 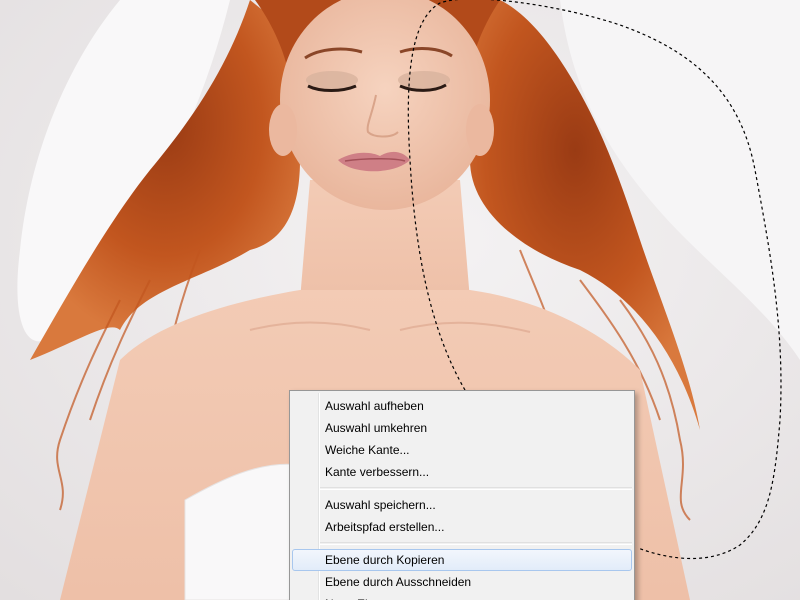 What do you see at coordinates (462, 560) in the screenshot?
I see `menu-item-layer-via-copy: Ebene durch Kopieren` at bounding box center [462, 560].